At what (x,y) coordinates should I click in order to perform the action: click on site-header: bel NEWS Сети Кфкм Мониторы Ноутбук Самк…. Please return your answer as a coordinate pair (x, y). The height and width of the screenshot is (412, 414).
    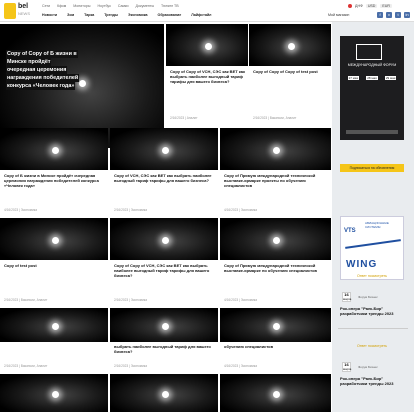
    Looking at the image, I should click on (207, 11).